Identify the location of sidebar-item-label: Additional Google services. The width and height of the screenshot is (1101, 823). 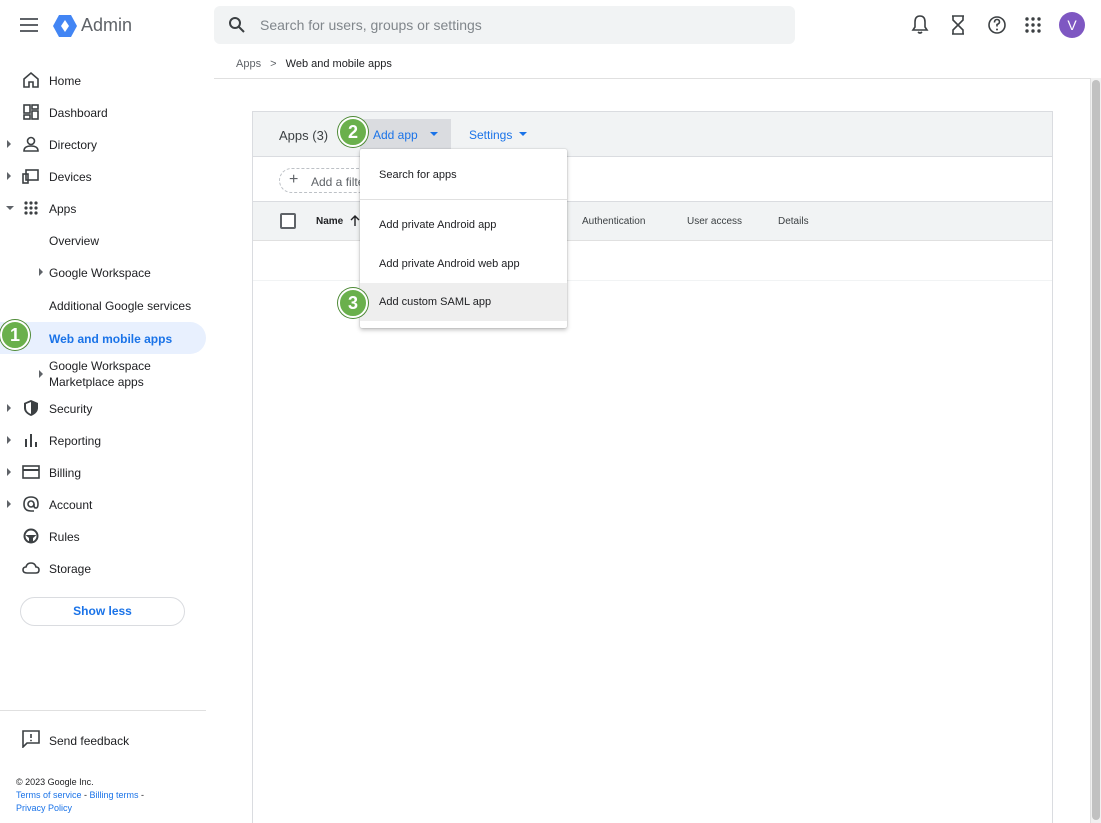
(120, 306).